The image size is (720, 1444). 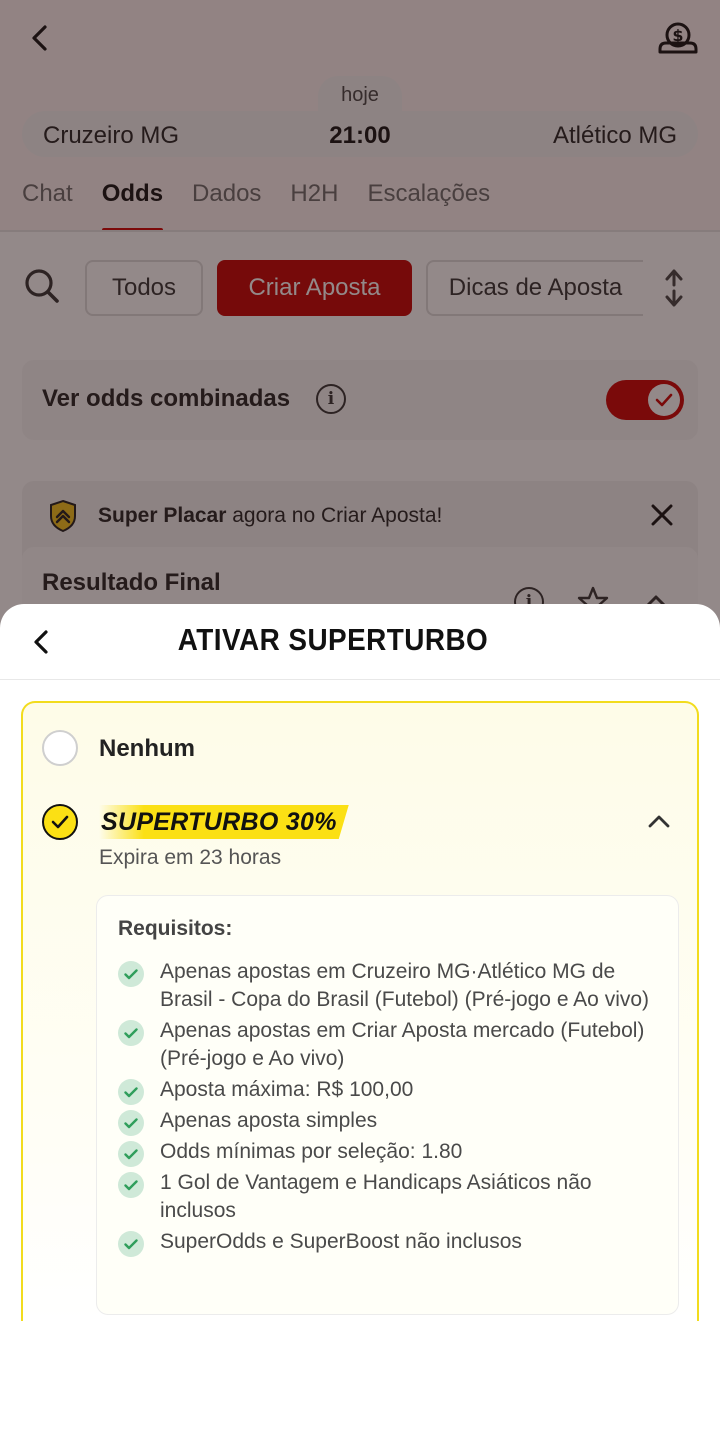 I want to click on superturbo-label: SUPERTURBO 30%, so click(x=219, y=822).